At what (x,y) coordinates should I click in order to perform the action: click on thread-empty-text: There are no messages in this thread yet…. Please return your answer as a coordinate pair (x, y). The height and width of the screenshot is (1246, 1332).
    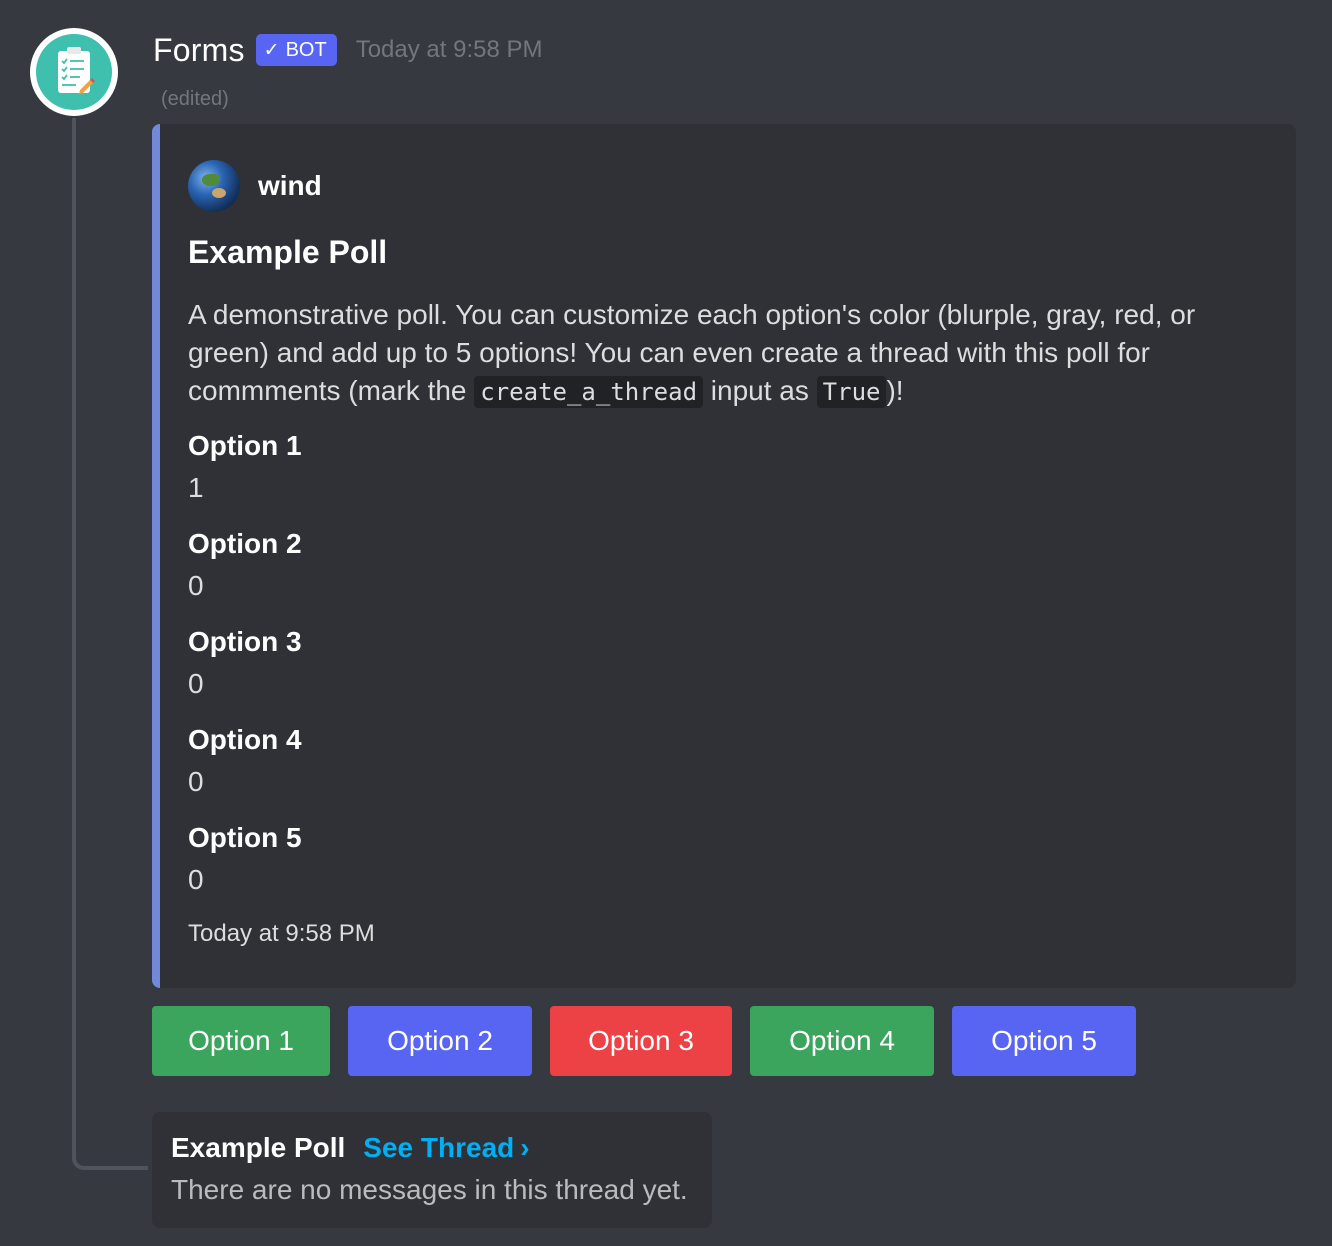
    Looking at the image, I should click on (429, 1189).